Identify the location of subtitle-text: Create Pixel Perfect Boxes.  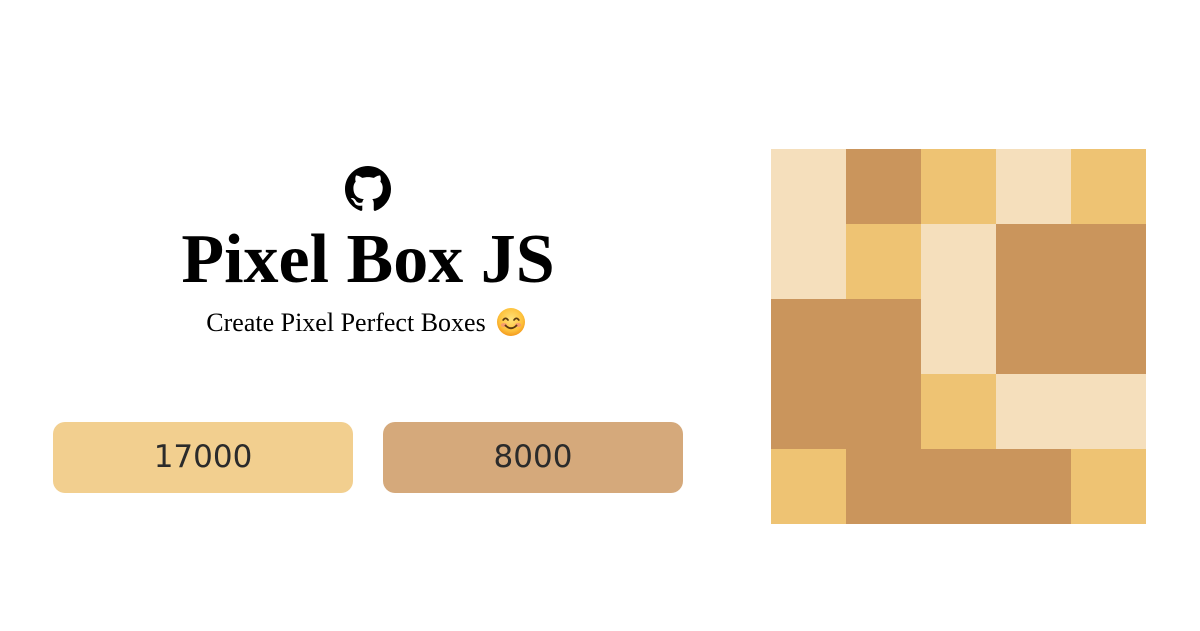
(346, 322).